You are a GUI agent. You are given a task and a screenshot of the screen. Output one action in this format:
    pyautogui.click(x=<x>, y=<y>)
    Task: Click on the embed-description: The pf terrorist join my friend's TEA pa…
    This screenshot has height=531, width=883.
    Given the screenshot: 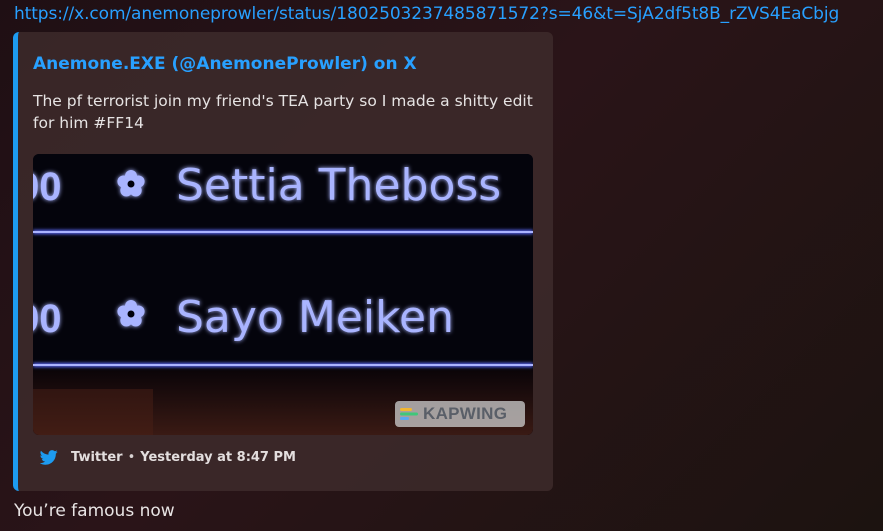 What is the action you would take?
    pyautogui.click(x=283, y=112)
    